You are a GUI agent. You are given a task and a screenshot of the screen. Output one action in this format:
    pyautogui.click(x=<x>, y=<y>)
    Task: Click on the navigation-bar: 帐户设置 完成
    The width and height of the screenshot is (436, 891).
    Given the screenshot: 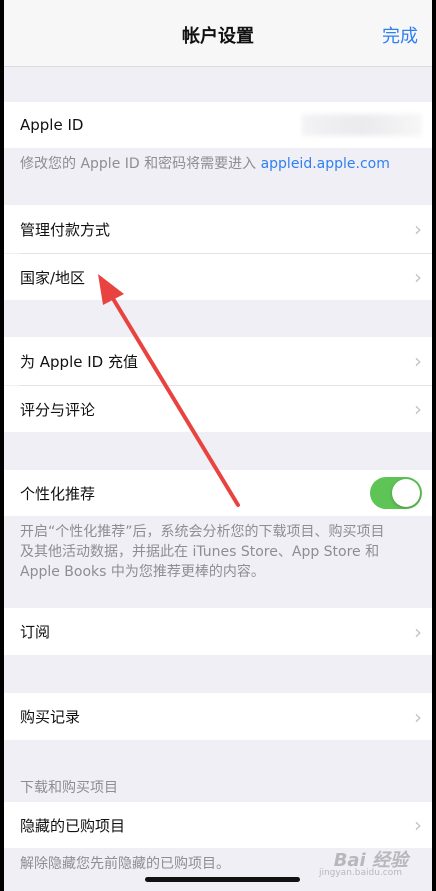 What is the action you would take?
    pyautogui.click(x=218, y=33)
    